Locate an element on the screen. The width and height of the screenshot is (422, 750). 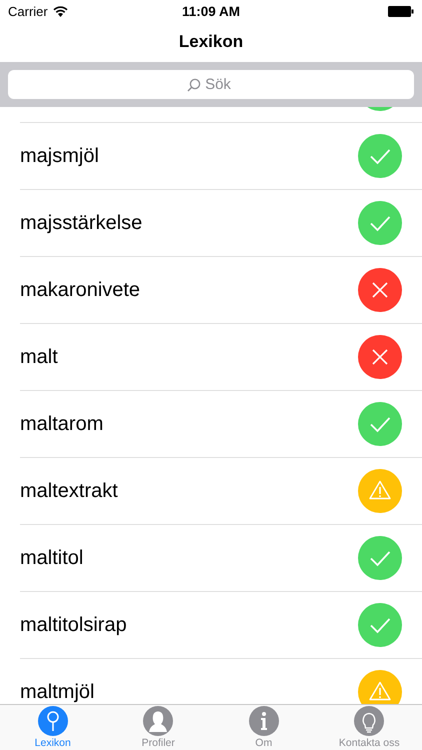
ingredient-name: majsstärkelse is located at coordinates (81, 223).